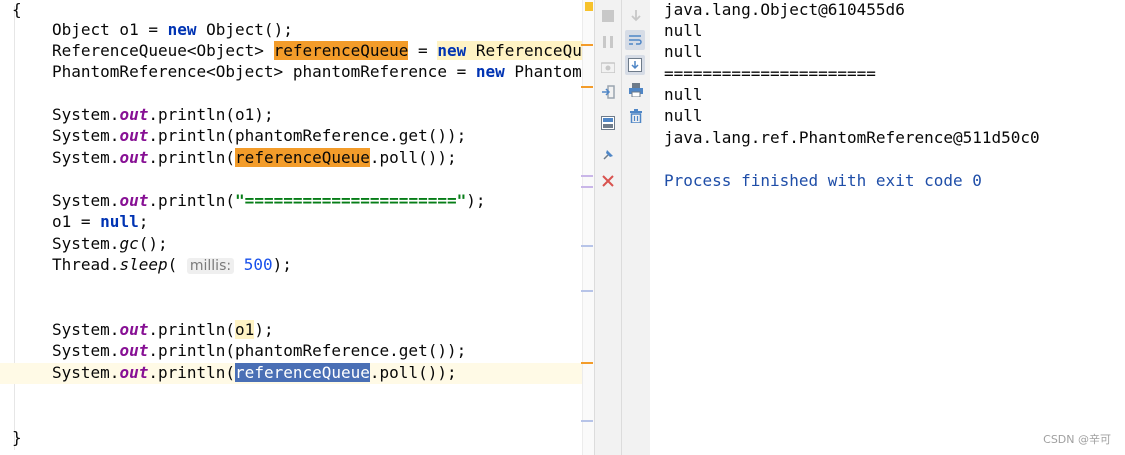  I want to click on warning-marker, so click(589, 6).